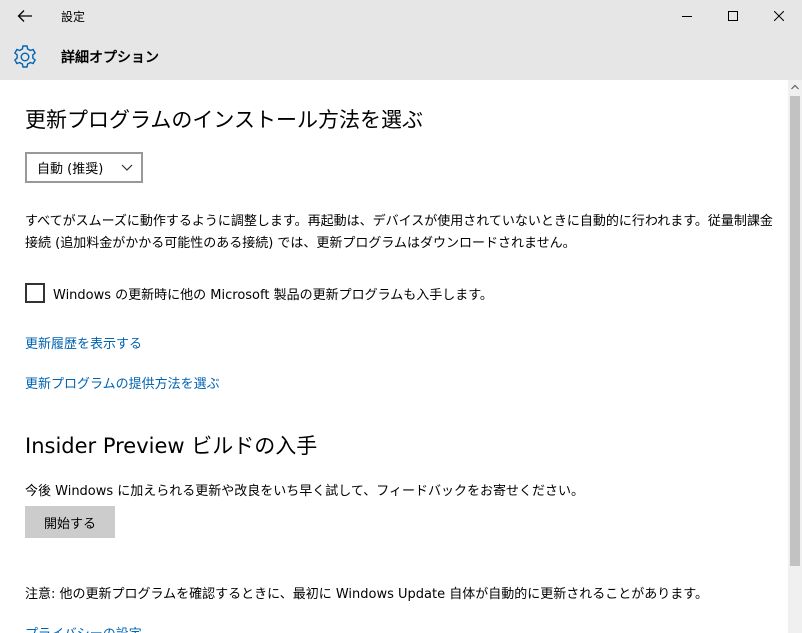  I want to click on chevron-up-icon, so click(795, 87).